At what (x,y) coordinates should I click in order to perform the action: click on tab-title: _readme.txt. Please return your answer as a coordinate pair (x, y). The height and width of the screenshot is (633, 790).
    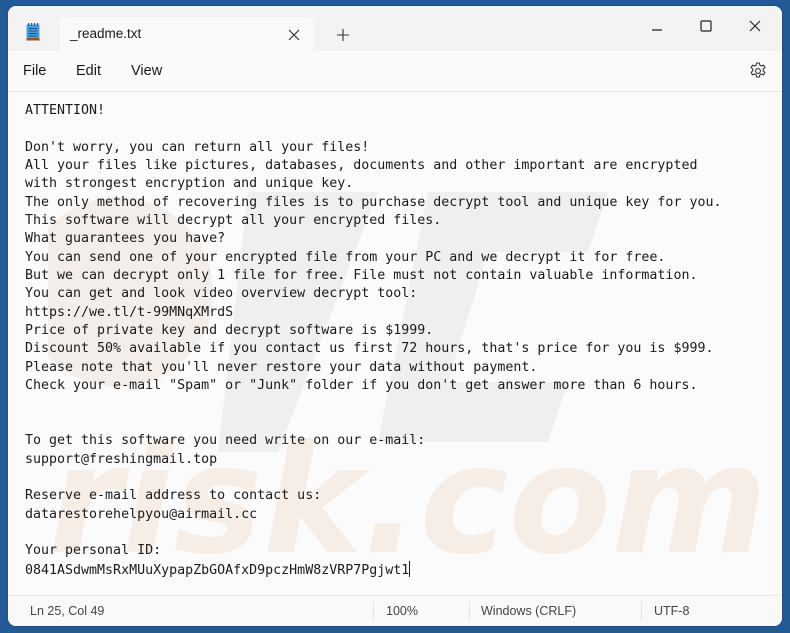
    Looking at the image, I should click on (106, 33).